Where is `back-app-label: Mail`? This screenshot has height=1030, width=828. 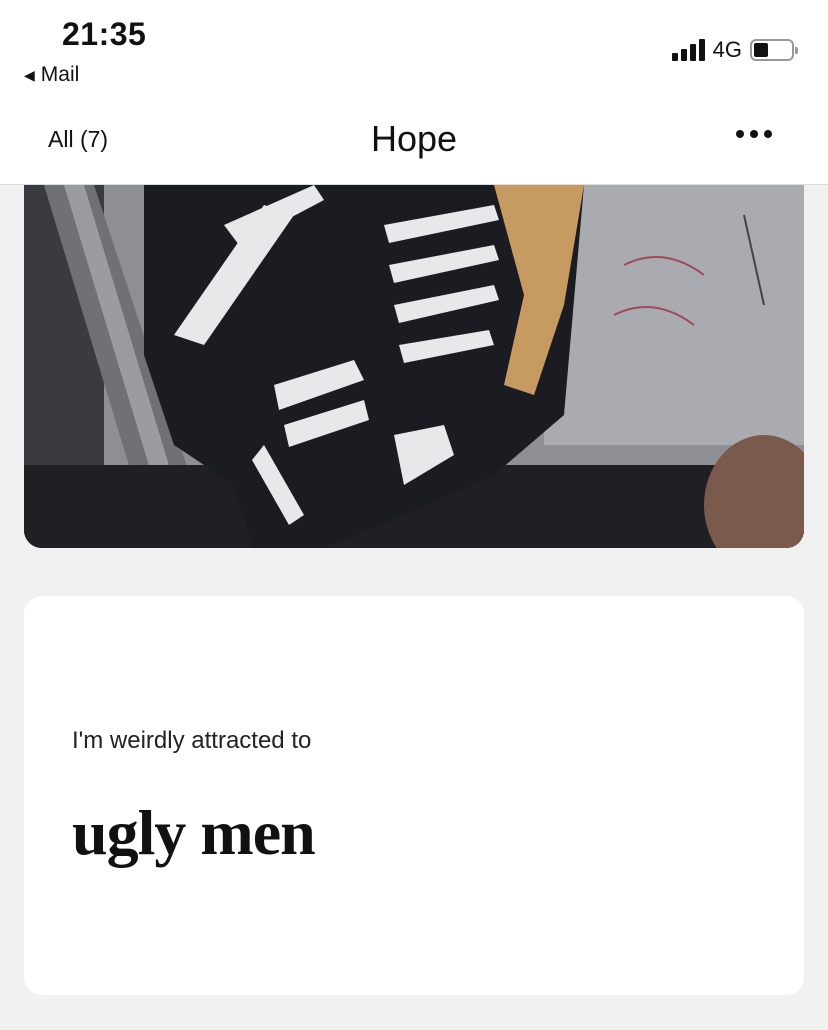
back-app-label: Mail is located at coordinates (60, 74).